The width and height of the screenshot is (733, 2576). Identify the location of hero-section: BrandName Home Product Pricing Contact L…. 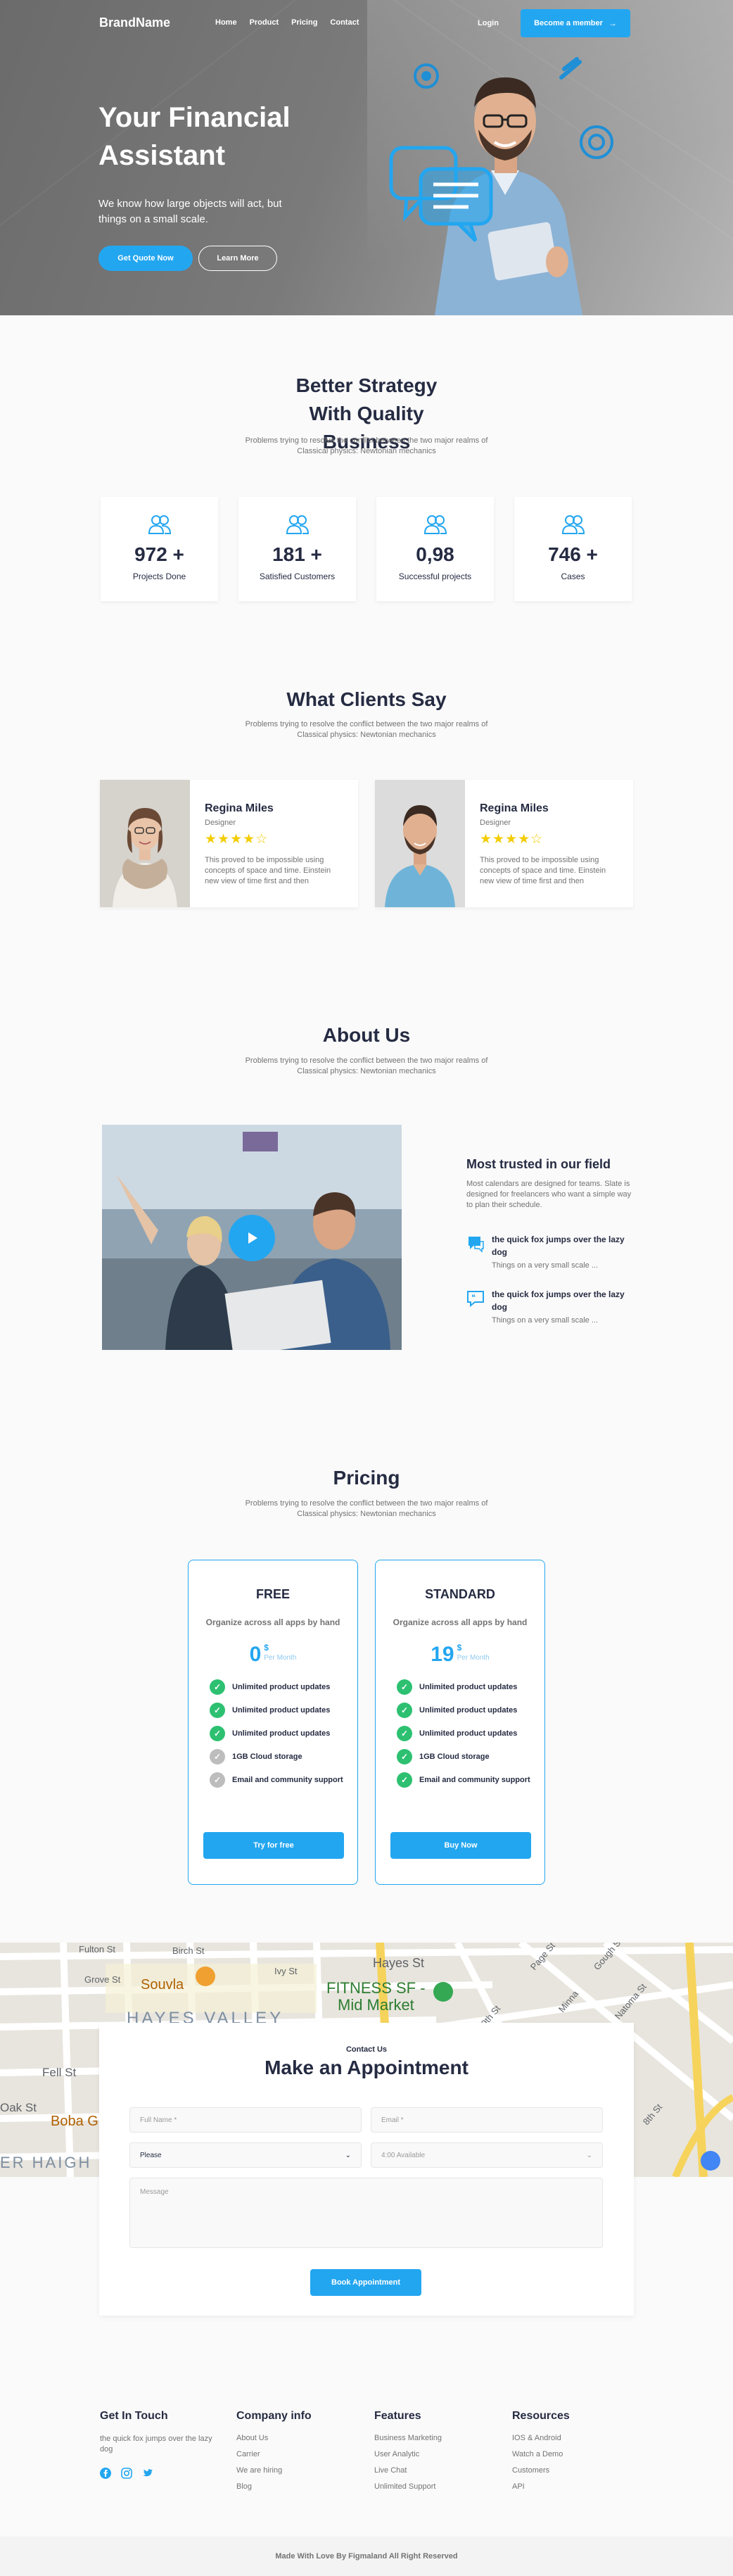
(366, 157).